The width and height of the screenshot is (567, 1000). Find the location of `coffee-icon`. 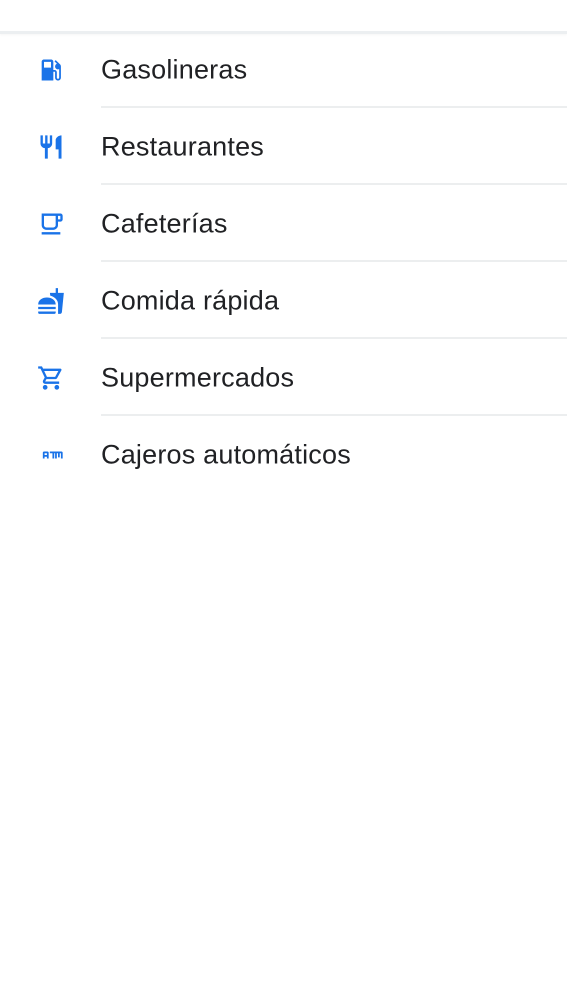

coffee-icon is located at coordinates (51, 224).